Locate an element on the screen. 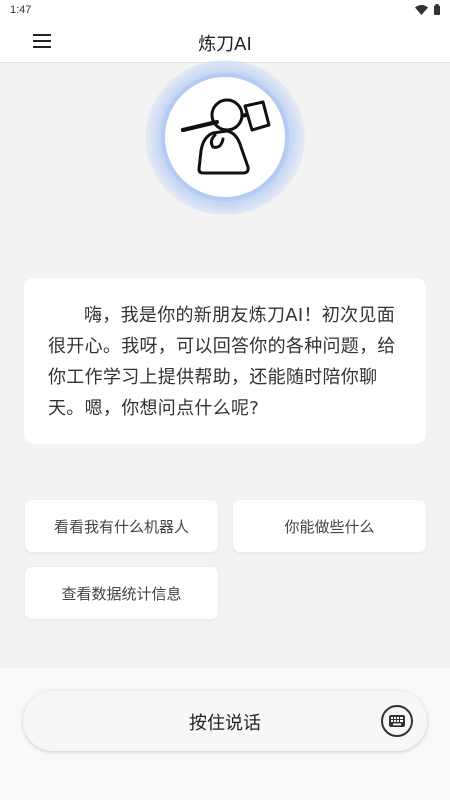  app-header: 炼刀AI is located at coordinates (225, 42).